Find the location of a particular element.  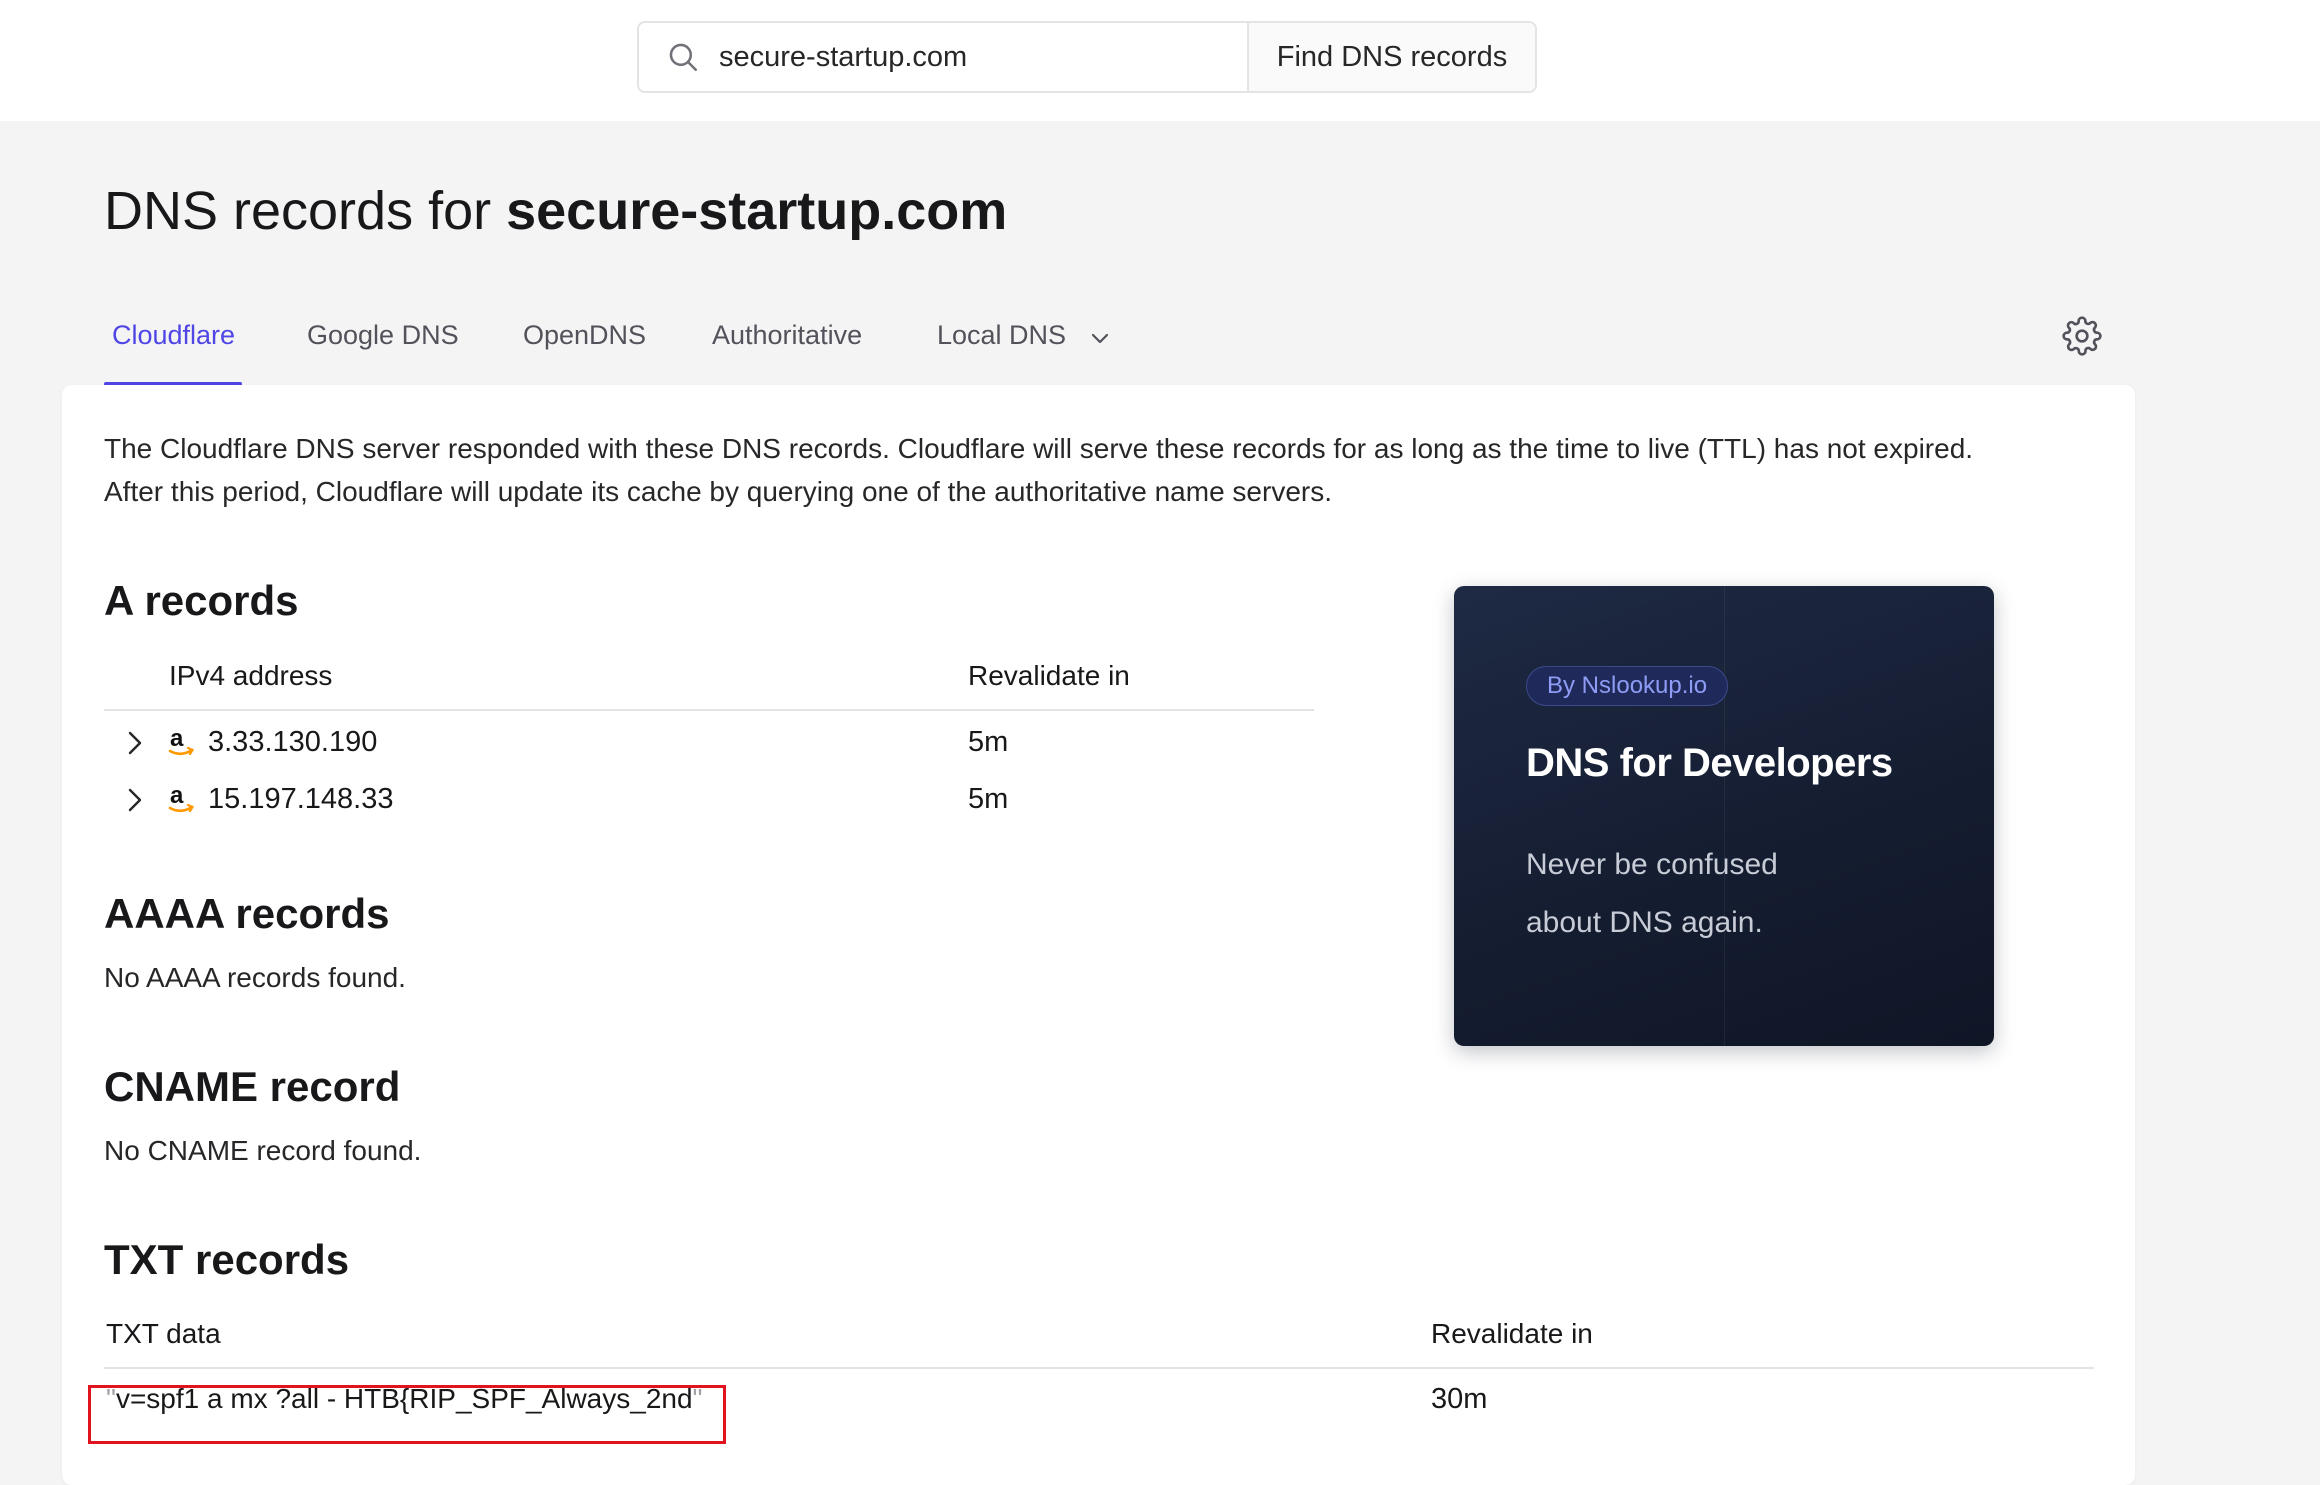

tab-label: Google DNS is located at coordinates (383, 335).